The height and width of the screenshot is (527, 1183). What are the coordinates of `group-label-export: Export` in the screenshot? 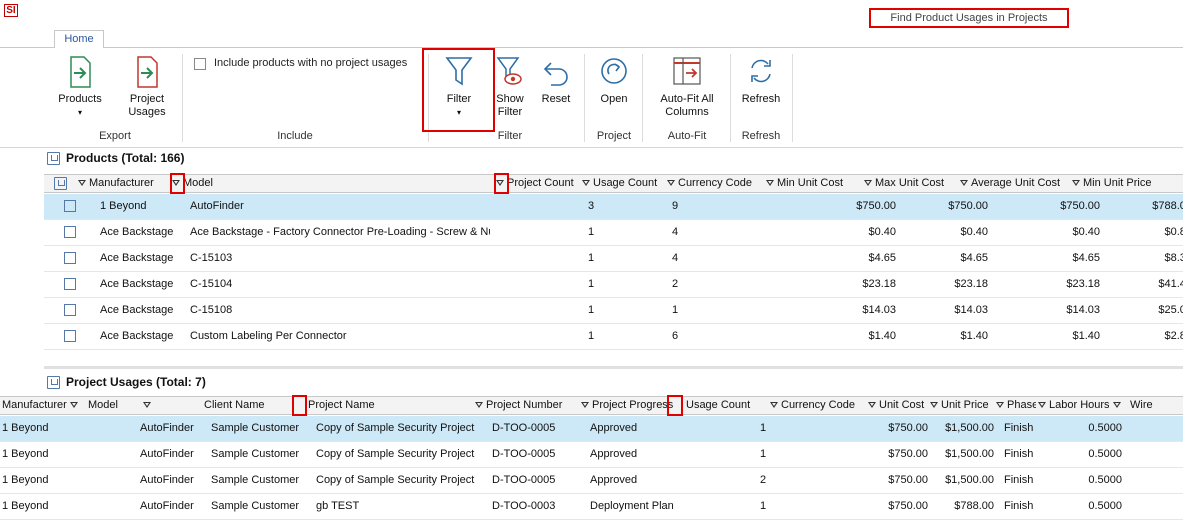 It's located at (115, 136).